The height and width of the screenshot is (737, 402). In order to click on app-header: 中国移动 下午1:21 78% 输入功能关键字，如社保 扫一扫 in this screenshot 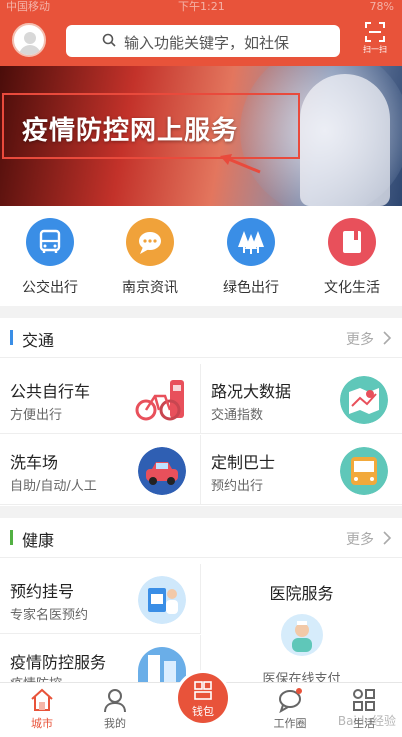, I will do `click(201, 33)`.